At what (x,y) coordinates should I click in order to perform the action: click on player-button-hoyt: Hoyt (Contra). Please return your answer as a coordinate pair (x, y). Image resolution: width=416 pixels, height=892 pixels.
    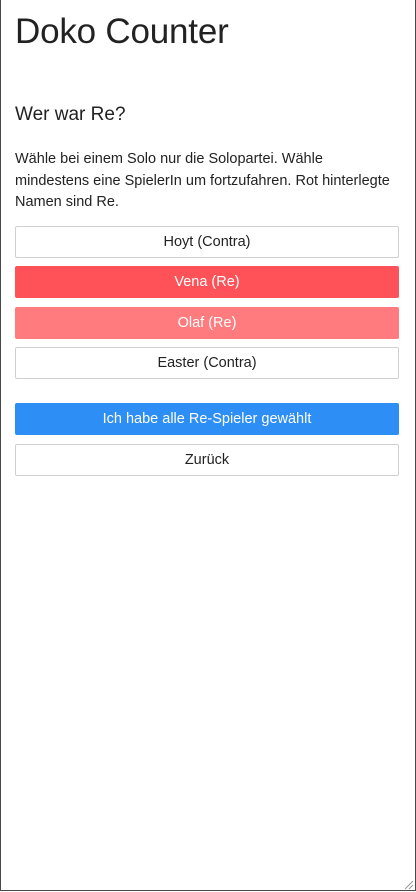
    Looking at the image, I should click on (207, 241).